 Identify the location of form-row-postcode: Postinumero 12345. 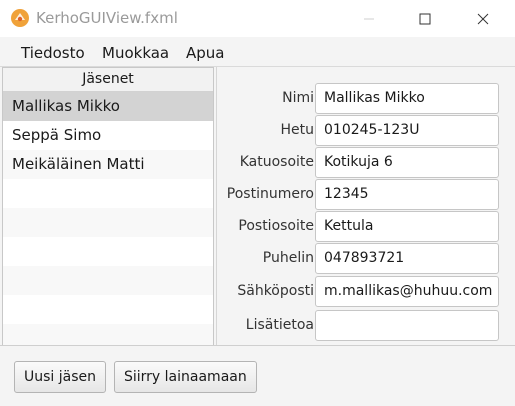
(365, 195).